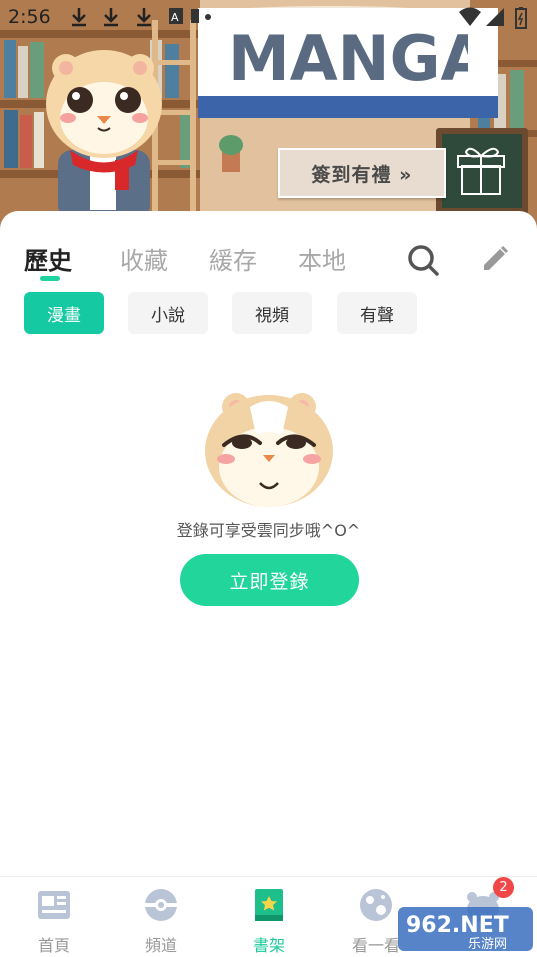  I want to click on watermark-main: 962.NET, so click(457, 925).